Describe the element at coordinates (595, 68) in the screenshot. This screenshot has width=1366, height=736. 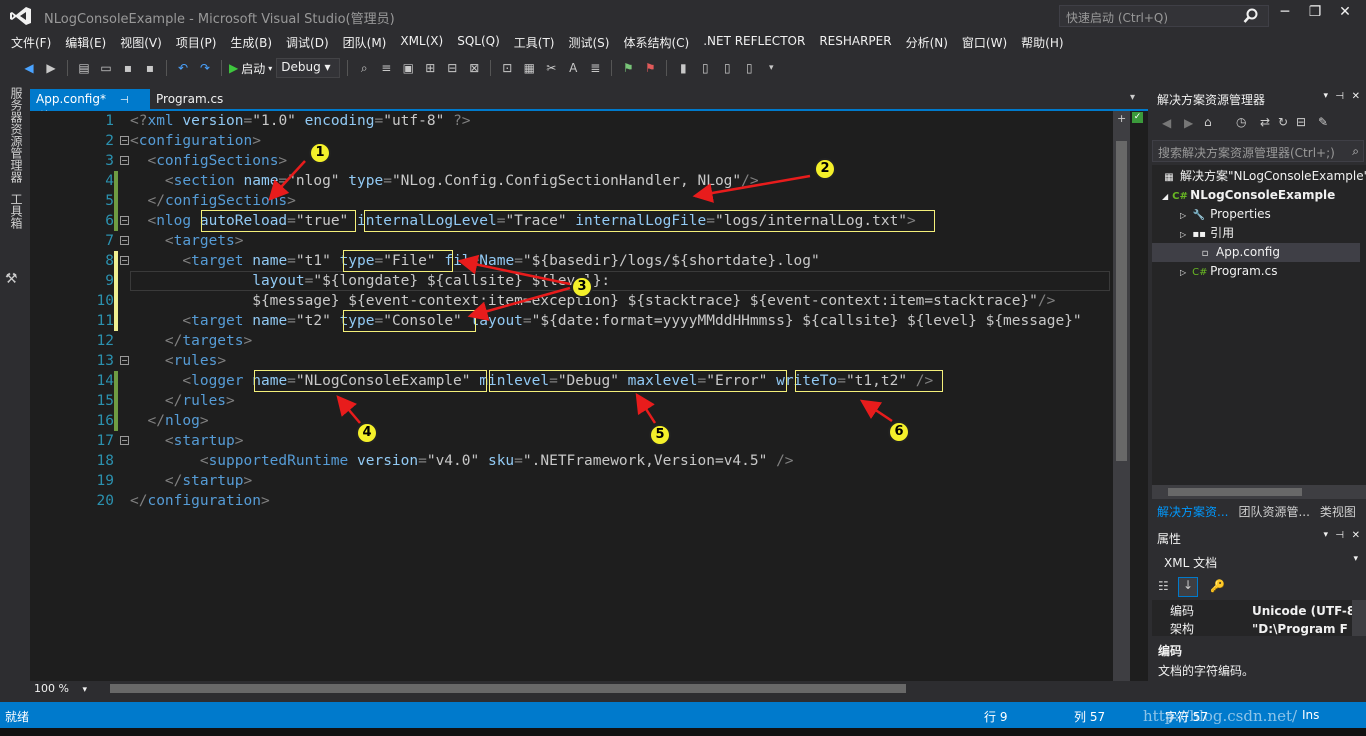
I see `align-icon: ≣` at that location.